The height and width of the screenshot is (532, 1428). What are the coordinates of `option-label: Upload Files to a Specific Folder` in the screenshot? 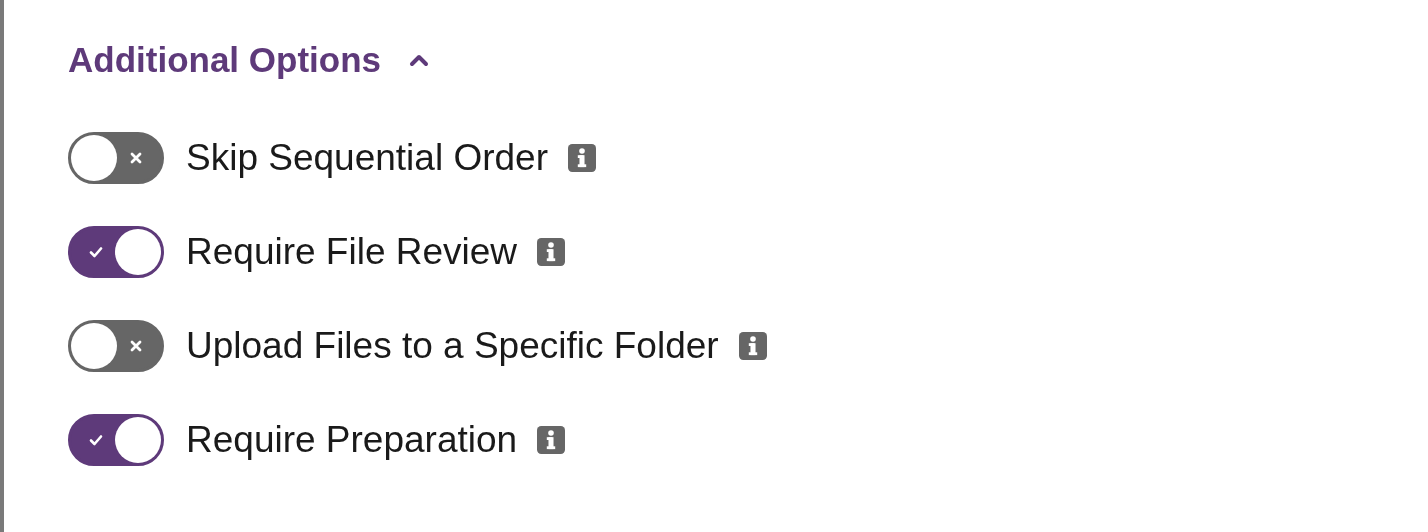 It's located at (452, 346).